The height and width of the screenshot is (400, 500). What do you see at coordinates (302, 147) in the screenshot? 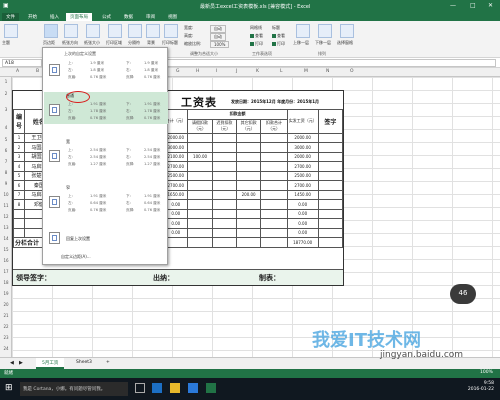
I see `cell-net: 3000.00` at bounding box center [302, 147].